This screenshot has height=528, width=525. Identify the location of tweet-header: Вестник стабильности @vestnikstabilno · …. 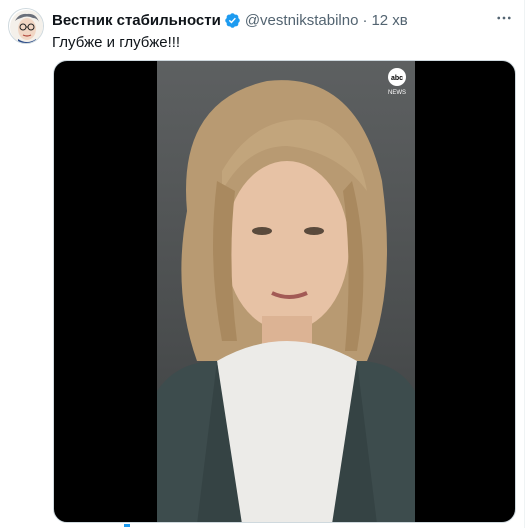
(230, 20).